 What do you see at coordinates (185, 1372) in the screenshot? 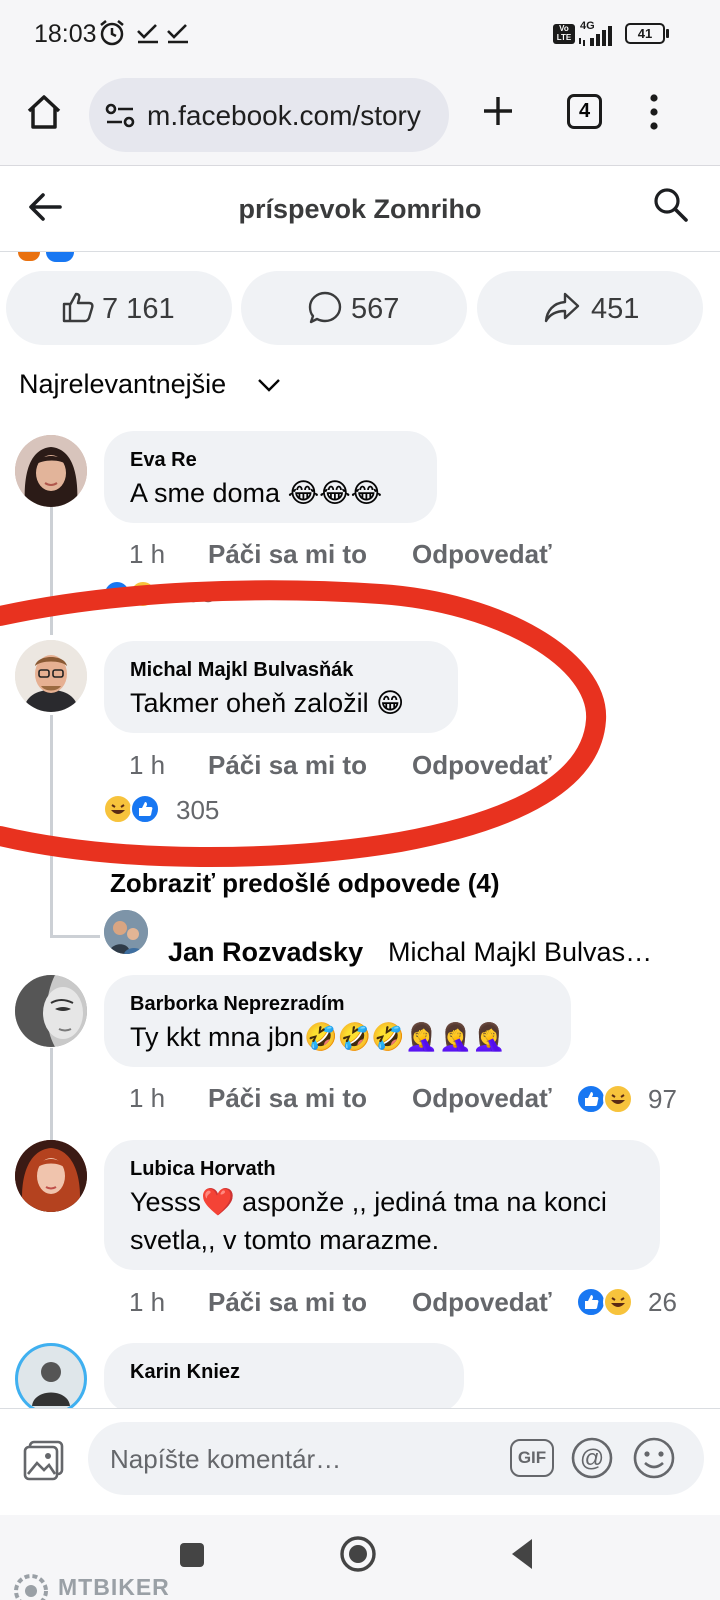
I see `comment-author: Karin Kniez` at bounding box center [185, 1372].